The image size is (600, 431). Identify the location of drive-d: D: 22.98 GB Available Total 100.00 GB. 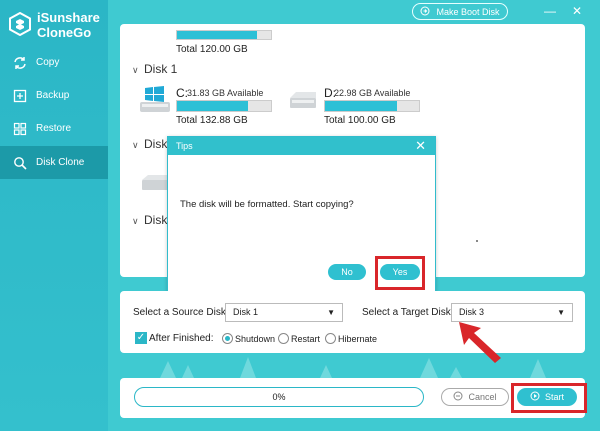
(363, 108).